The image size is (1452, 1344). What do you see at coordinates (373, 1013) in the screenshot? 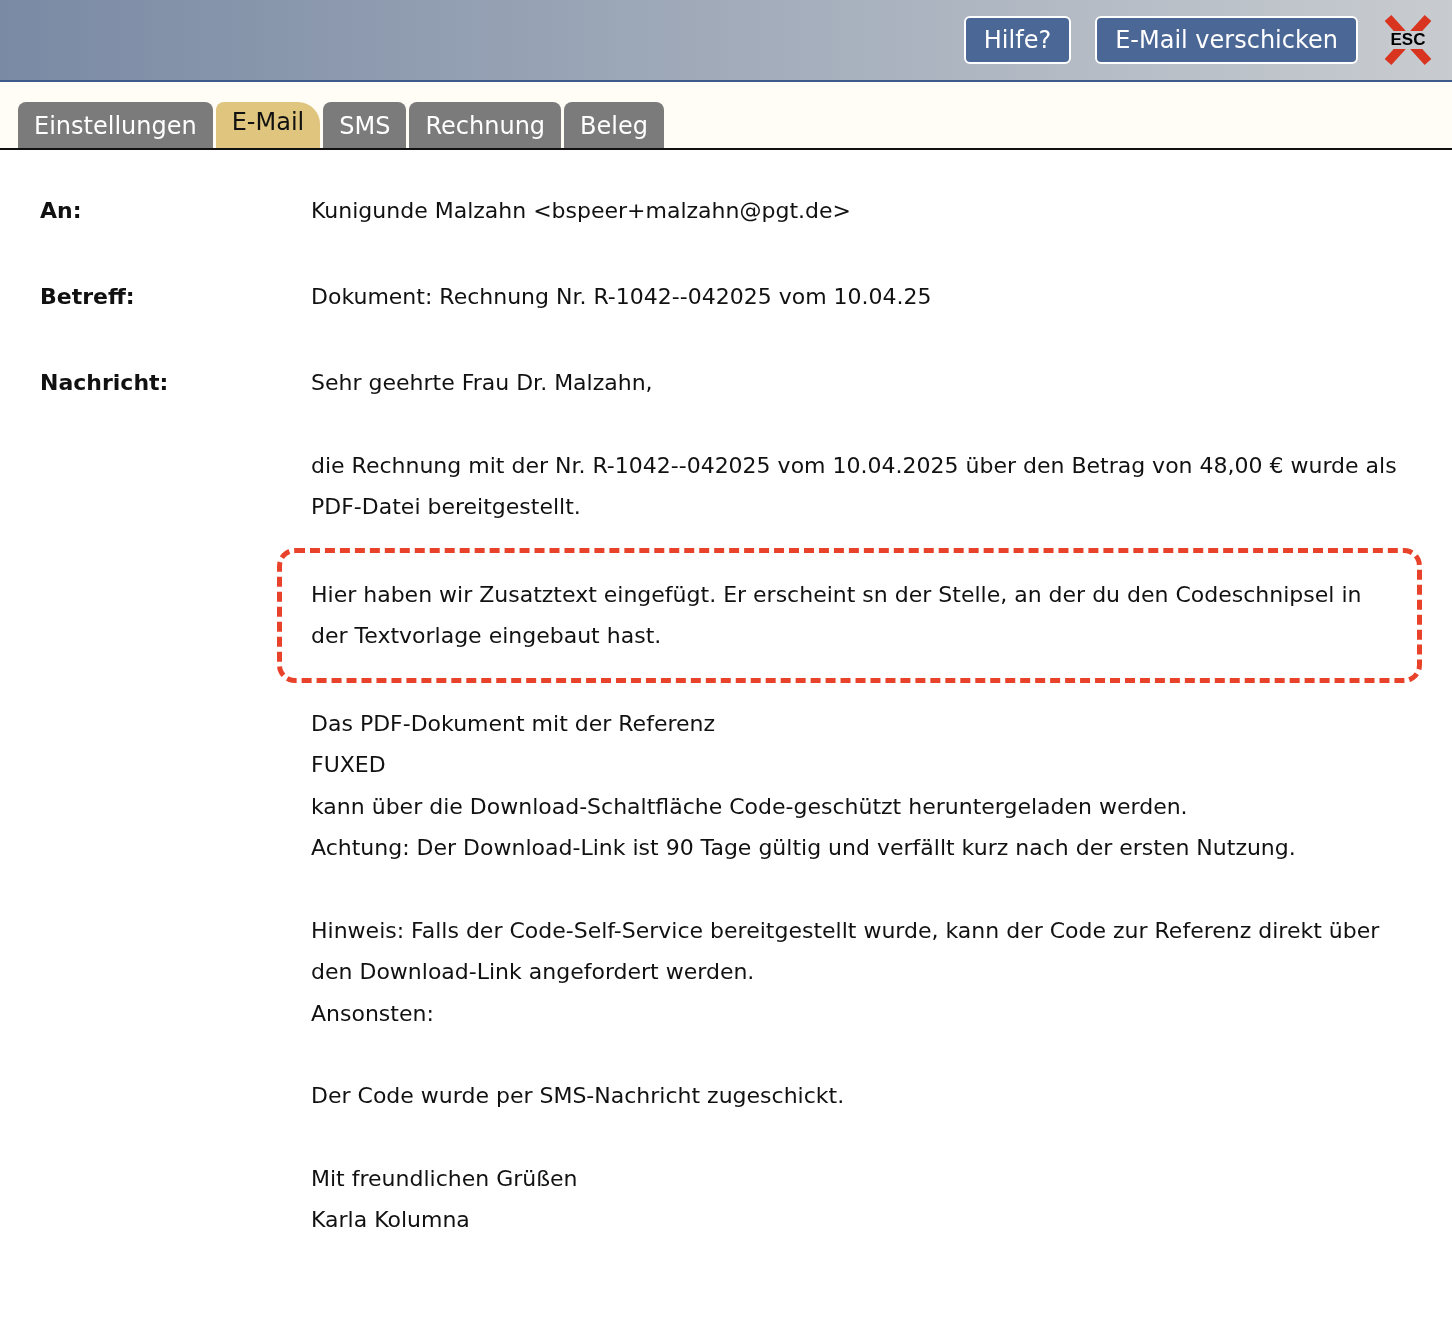
I see `message-text: Ansonsten:` at bounding box center [373, 1013].